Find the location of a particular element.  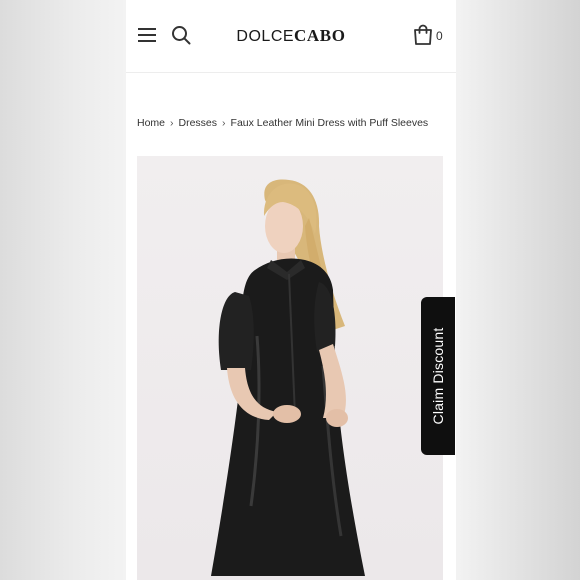

breadcrumb-home: Home is located at coordinates (151, 123).